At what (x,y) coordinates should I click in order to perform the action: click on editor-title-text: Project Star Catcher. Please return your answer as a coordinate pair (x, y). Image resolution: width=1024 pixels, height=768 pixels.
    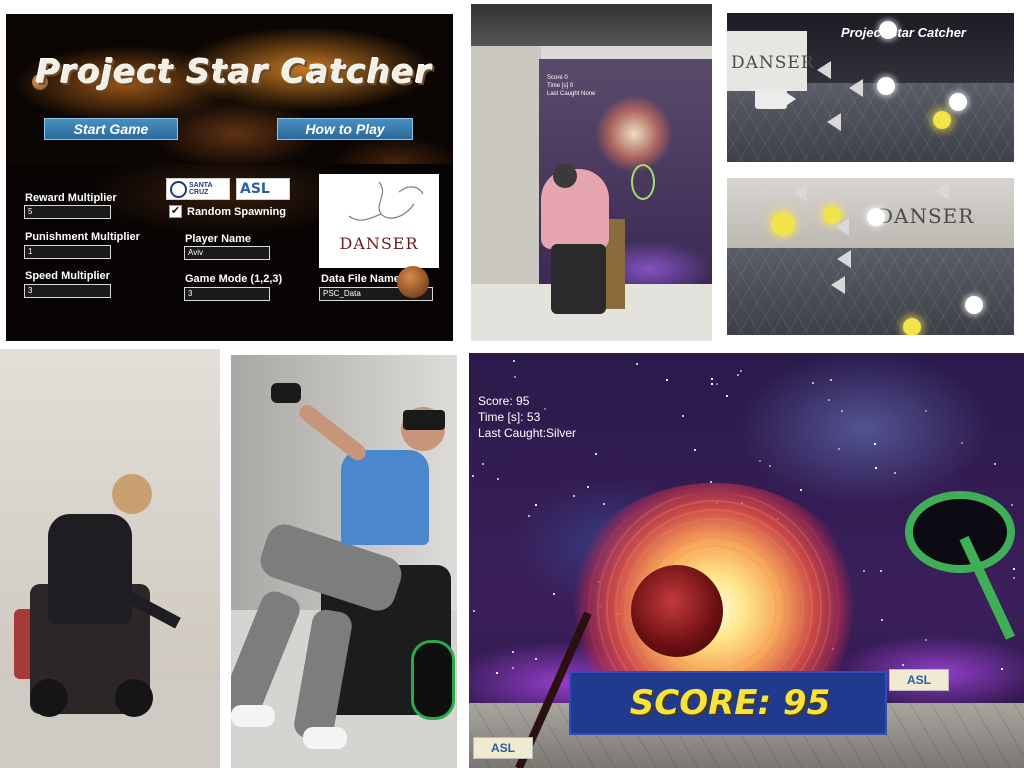
    Looking at the image, I should click on (903, 32).